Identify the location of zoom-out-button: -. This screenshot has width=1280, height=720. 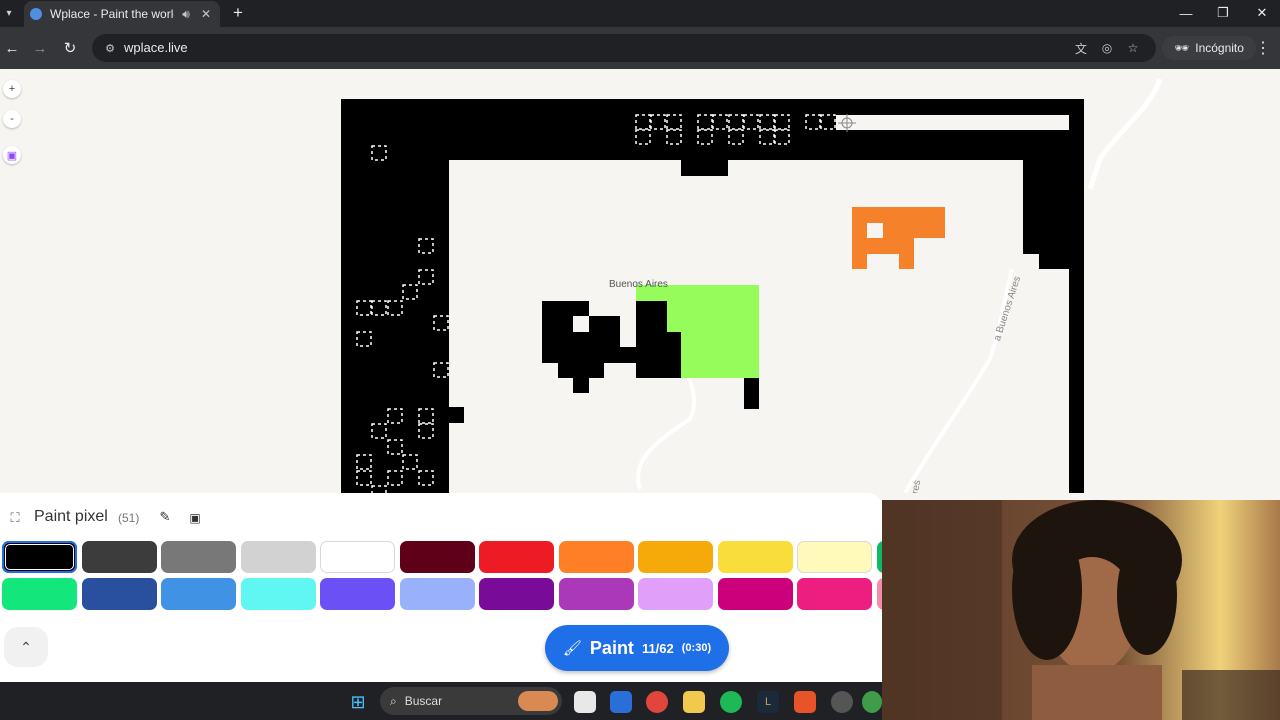
(12, 119).